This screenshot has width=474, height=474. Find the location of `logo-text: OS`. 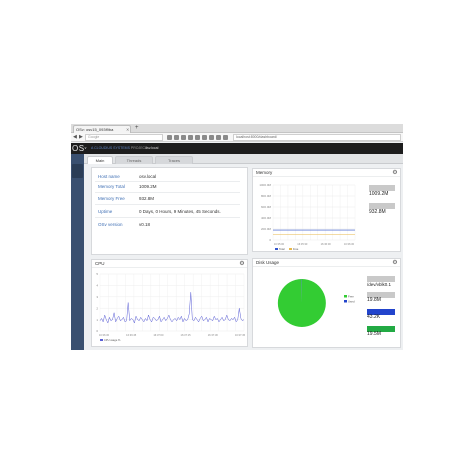

logo-text: OS is located at coordinates (78, 148).